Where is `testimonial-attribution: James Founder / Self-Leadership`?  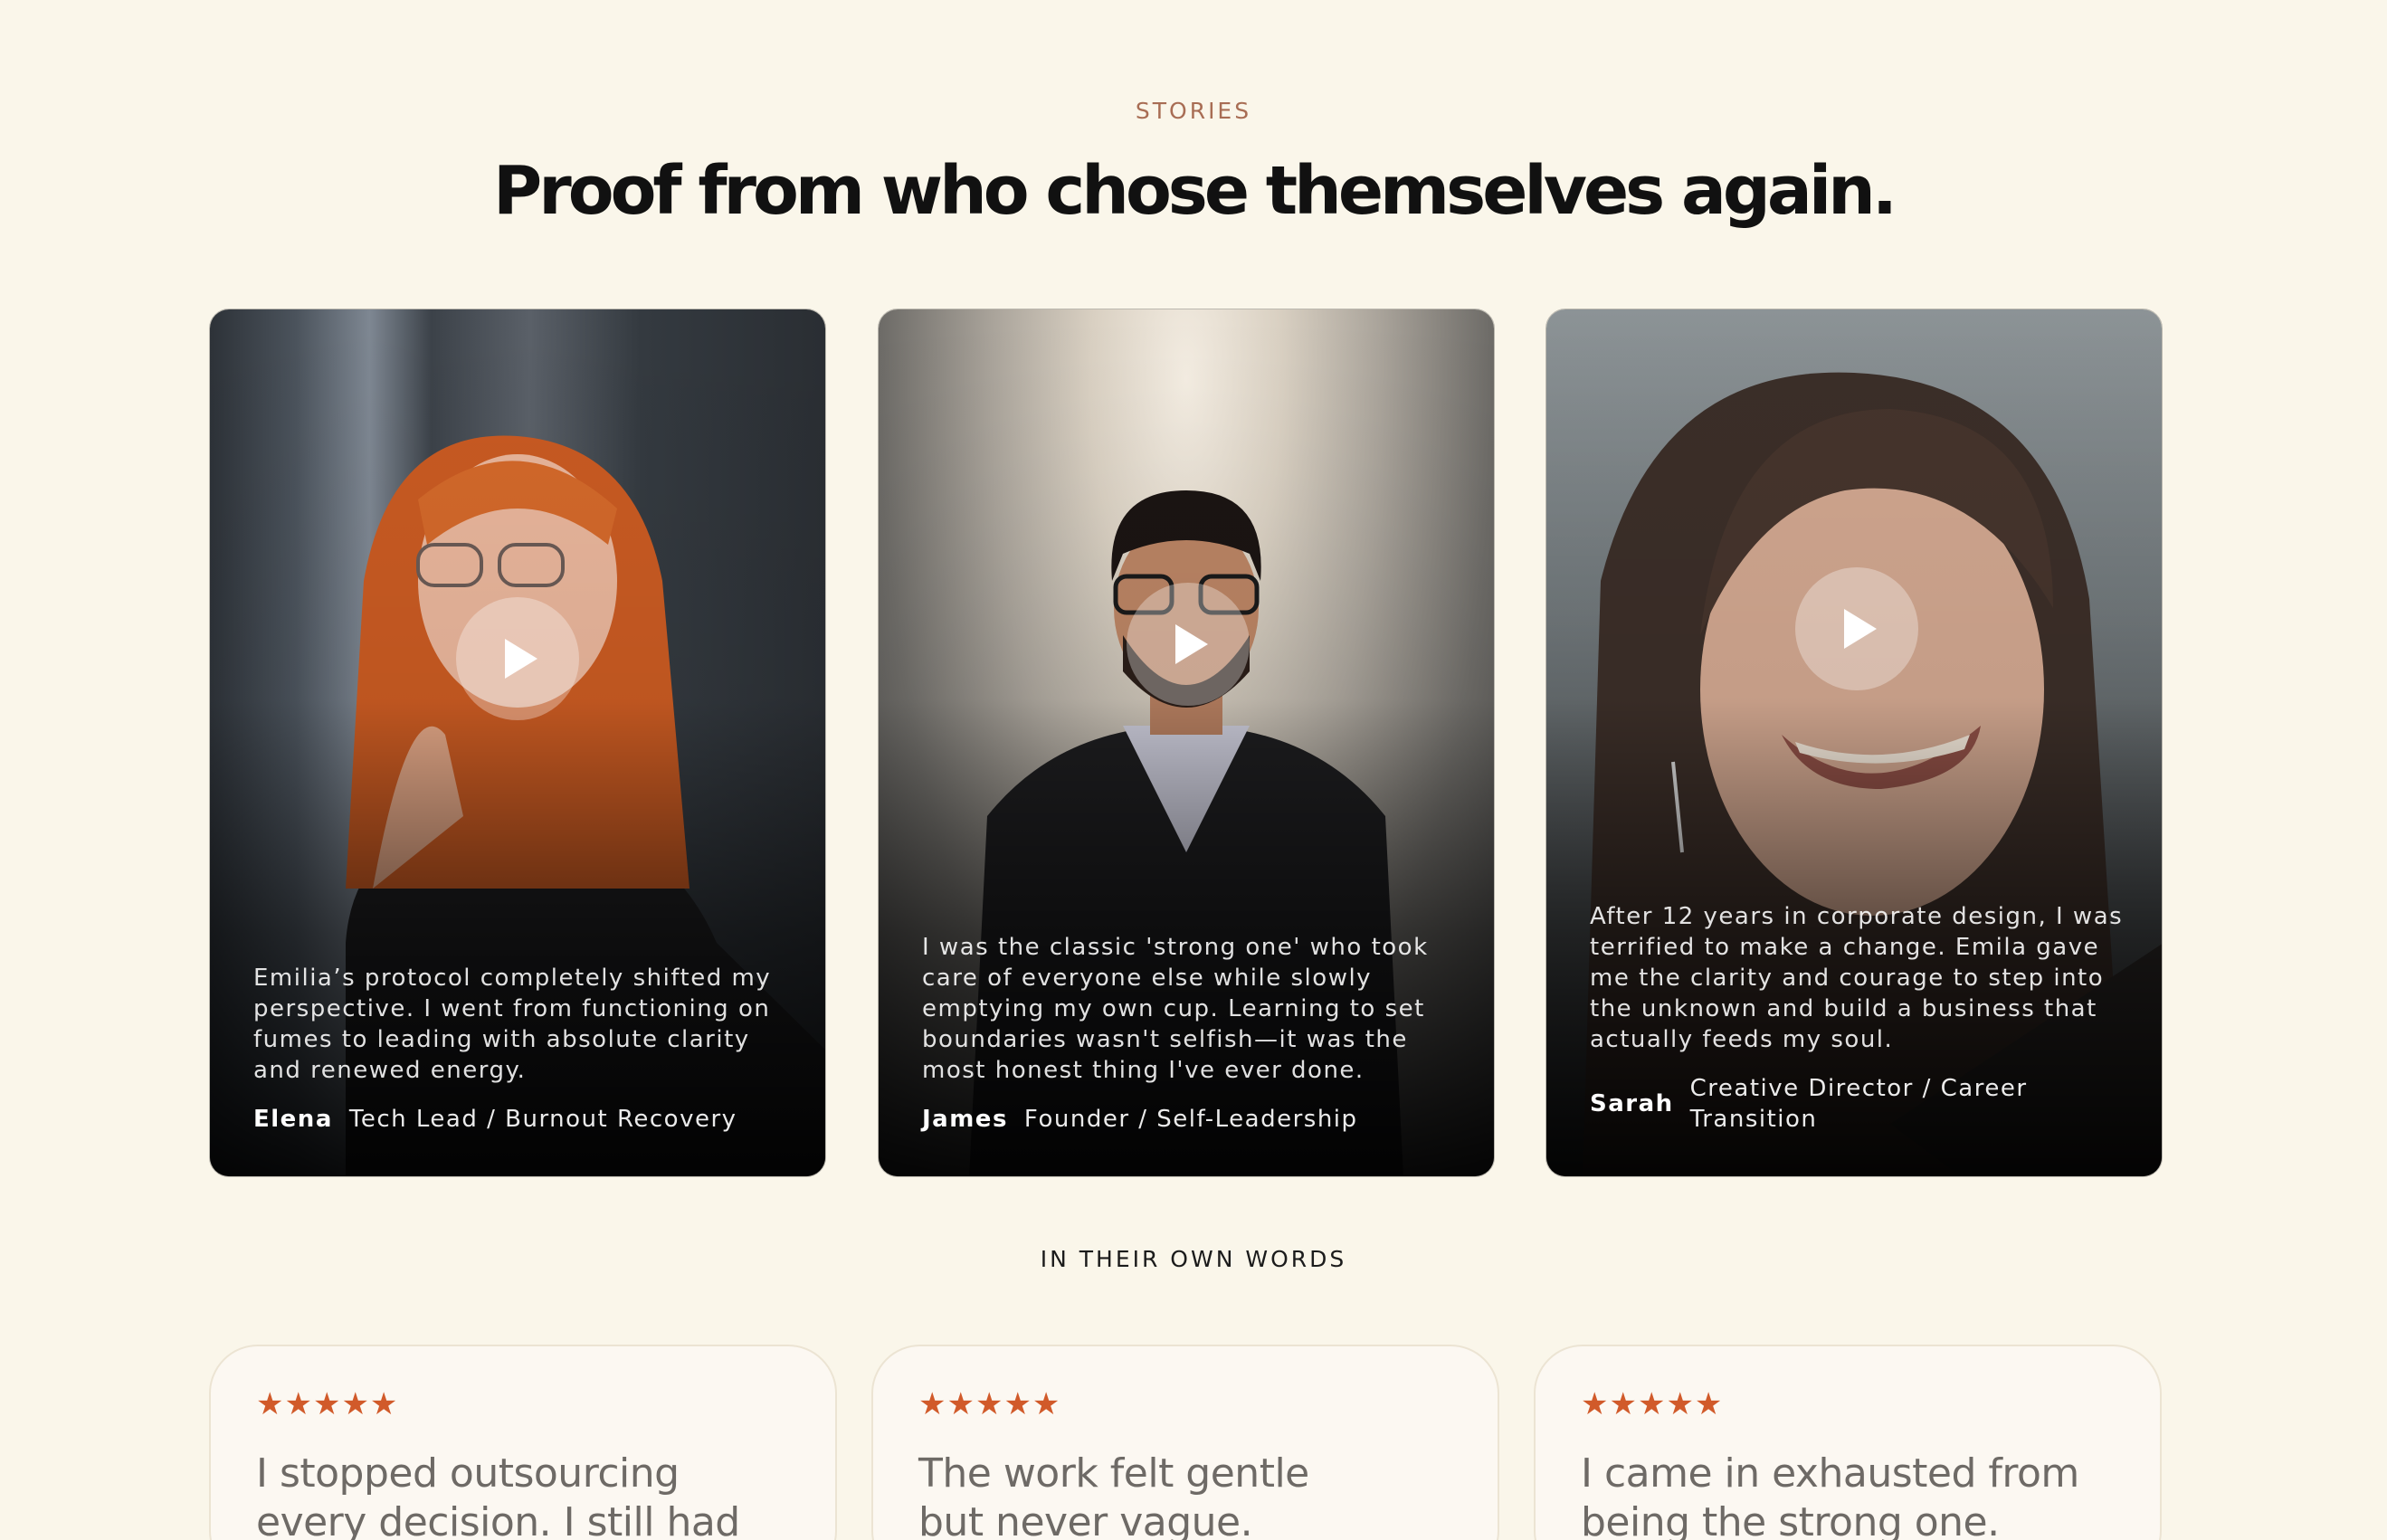
testimonial-attribution: James Founder / Self-Leadership is located at coordinates (1140, 1120).